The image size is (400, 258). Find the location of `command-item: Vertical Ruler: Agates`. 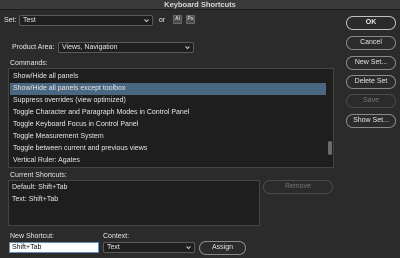

command-item: Vertical Ruler: Agates is located at coordinates (168, 161).